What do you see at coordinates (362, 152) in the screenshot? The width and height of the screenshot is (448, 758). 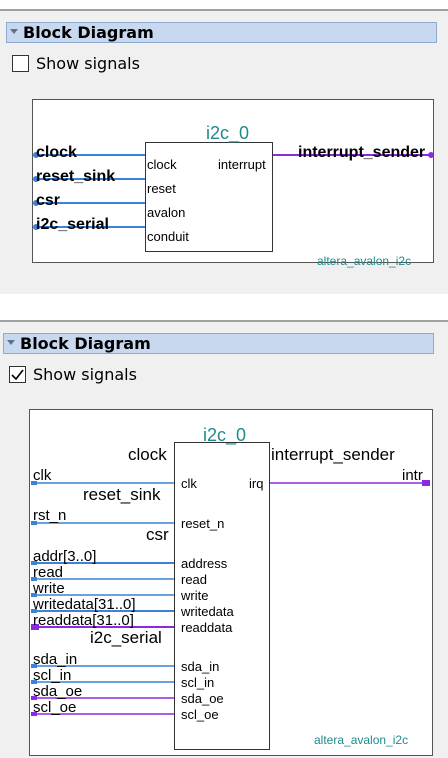 I see `external-interrupt-sender-label: interrupt_sender` at bounding box center [362, 152].